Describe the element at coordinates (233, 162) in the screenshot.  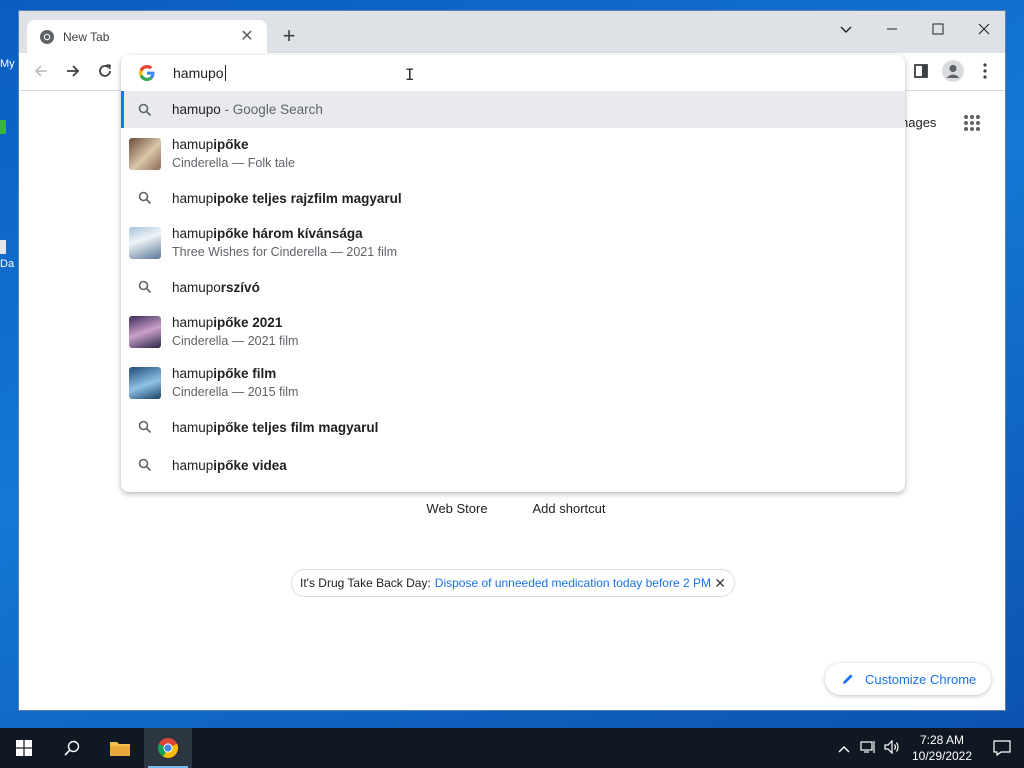
I see `suggestion-subtitle: Cinderella — Folk tale` at that location.